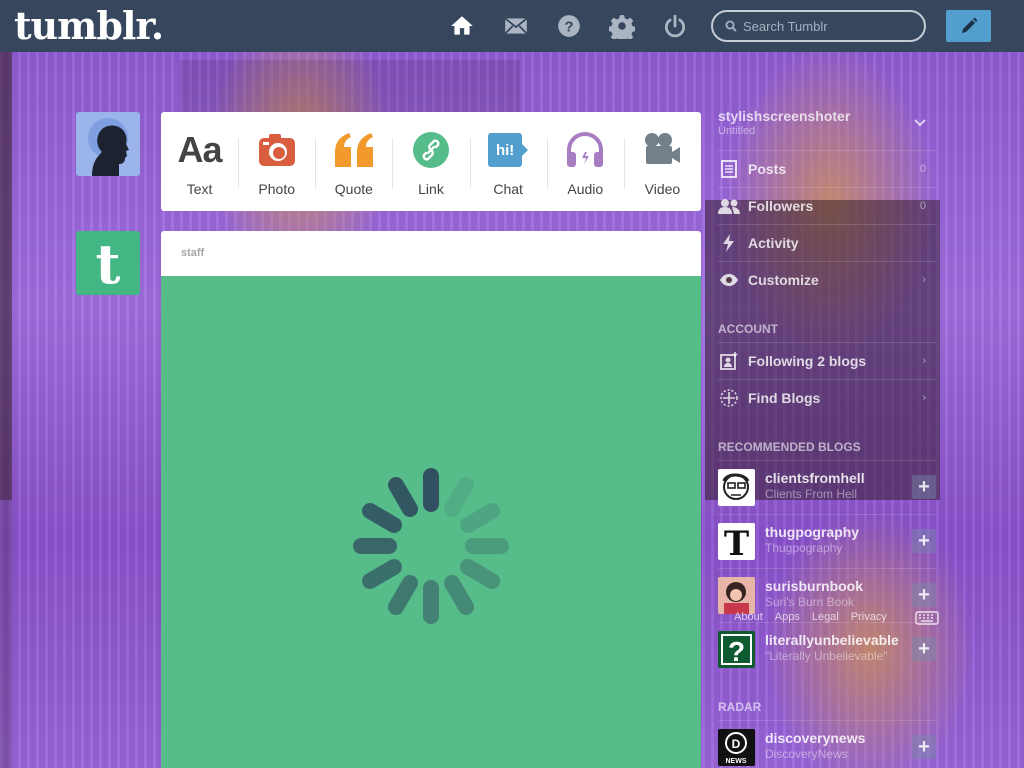  Describe the element at coordinates (736, 744) in the screenshot. I see `svg-text: D` at that location.